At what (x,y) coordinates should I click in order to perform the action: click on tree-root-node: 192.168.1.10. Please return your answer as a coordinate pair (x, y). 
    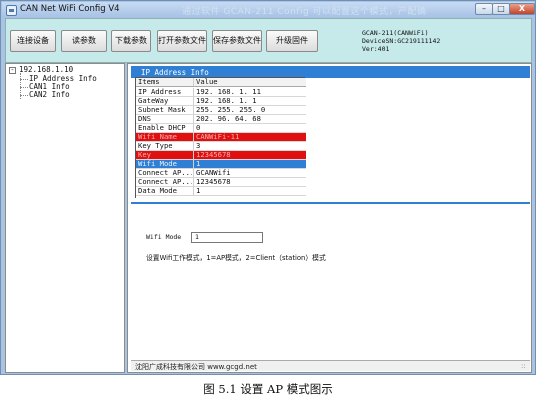
    Looking at the image, I should click on (46, 69).